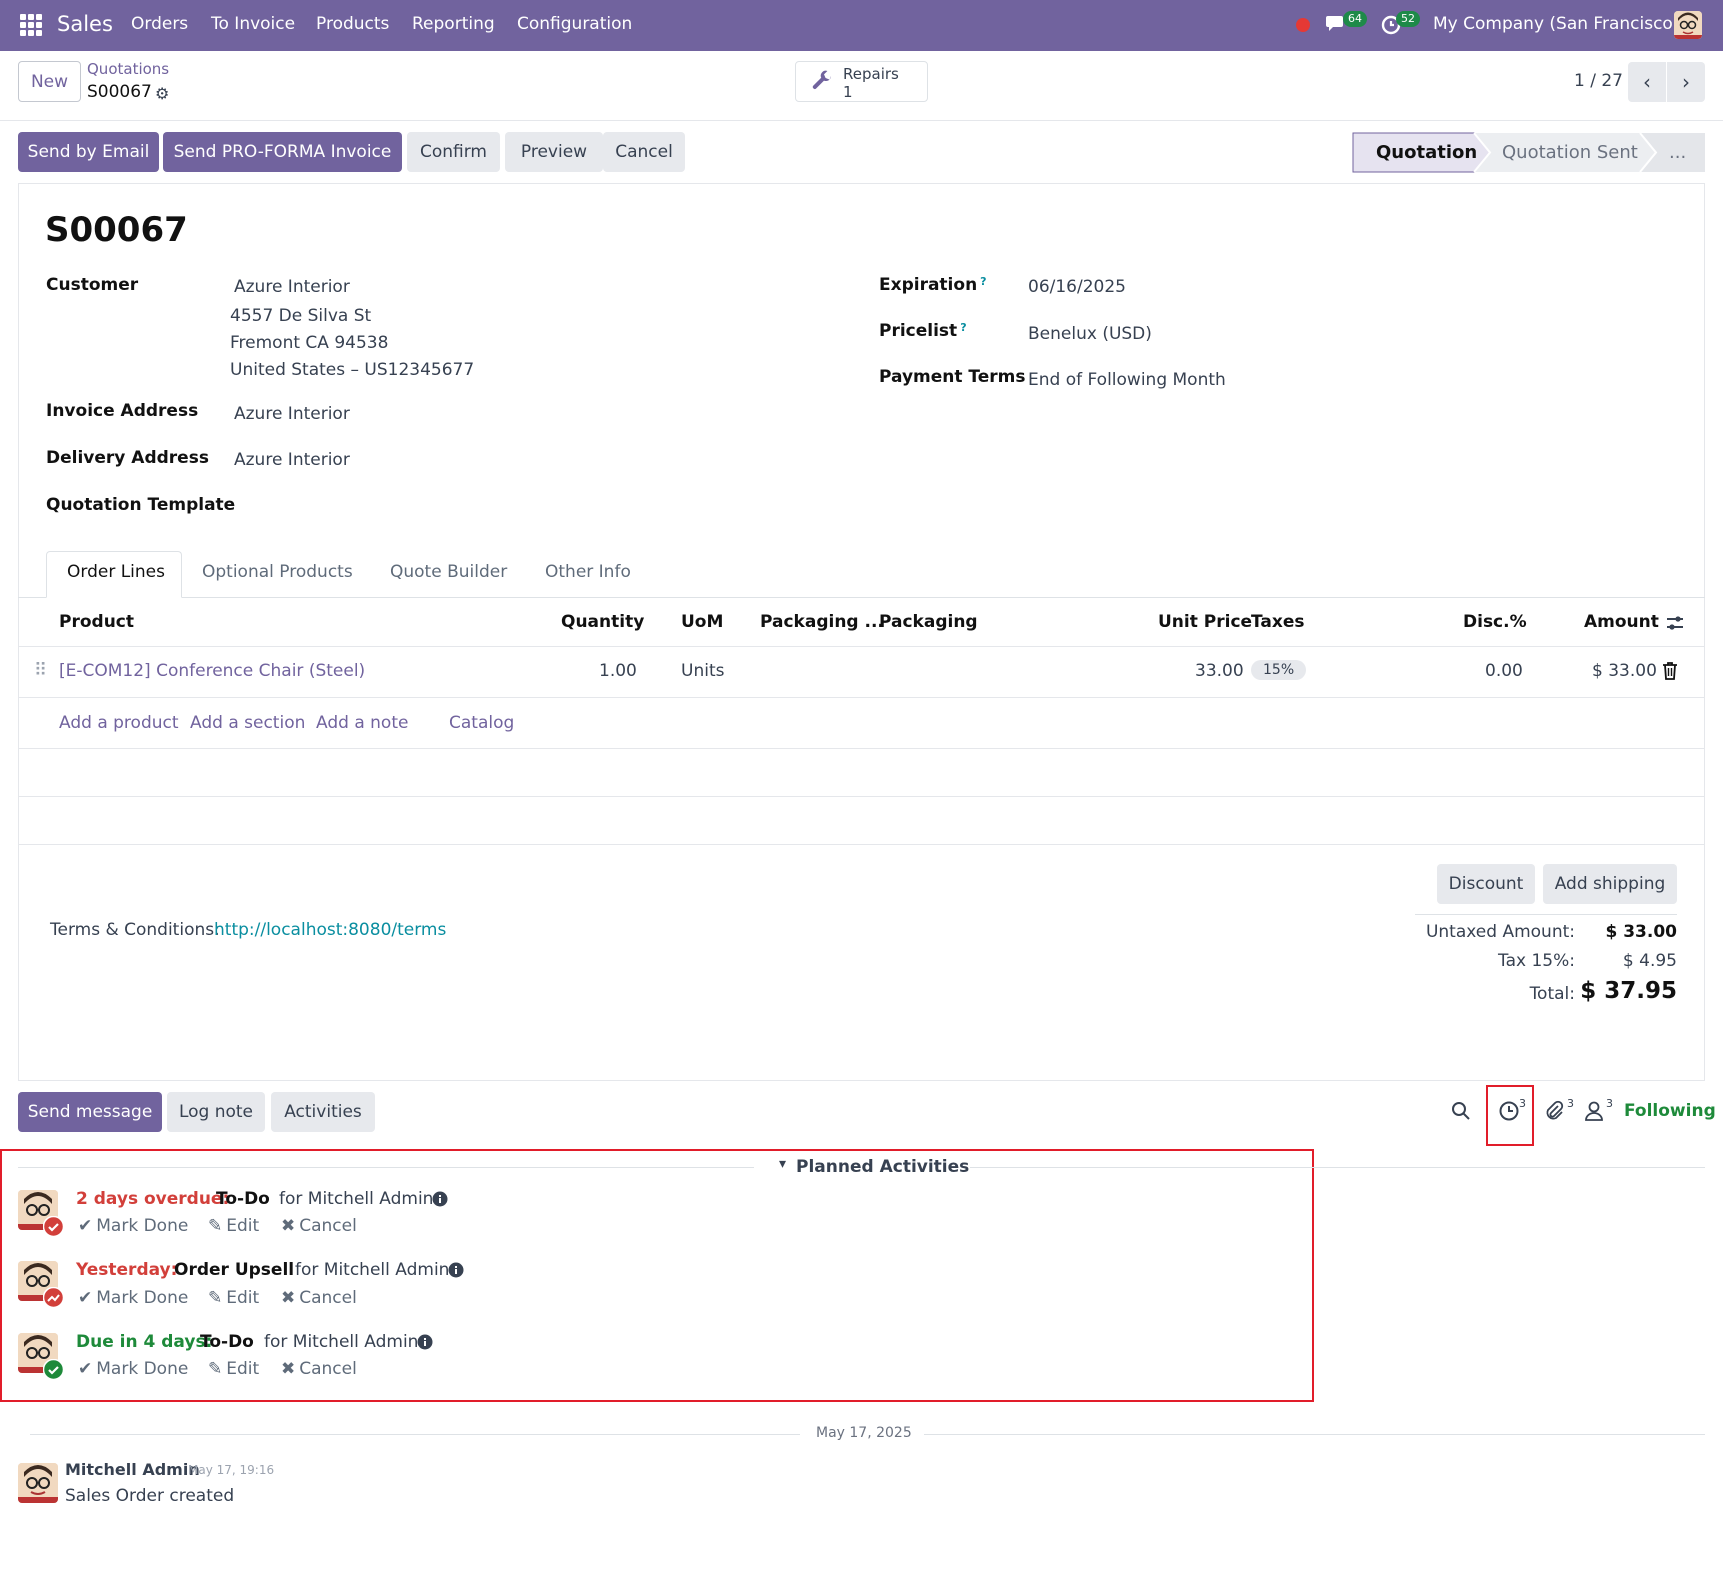 The width and height of the screenshot is (1723, 1590). What do you see at coordinates (277, 572) in the screenshot?
I see `tab-optional-products: Optional Products` at bounding box center [277, 572].